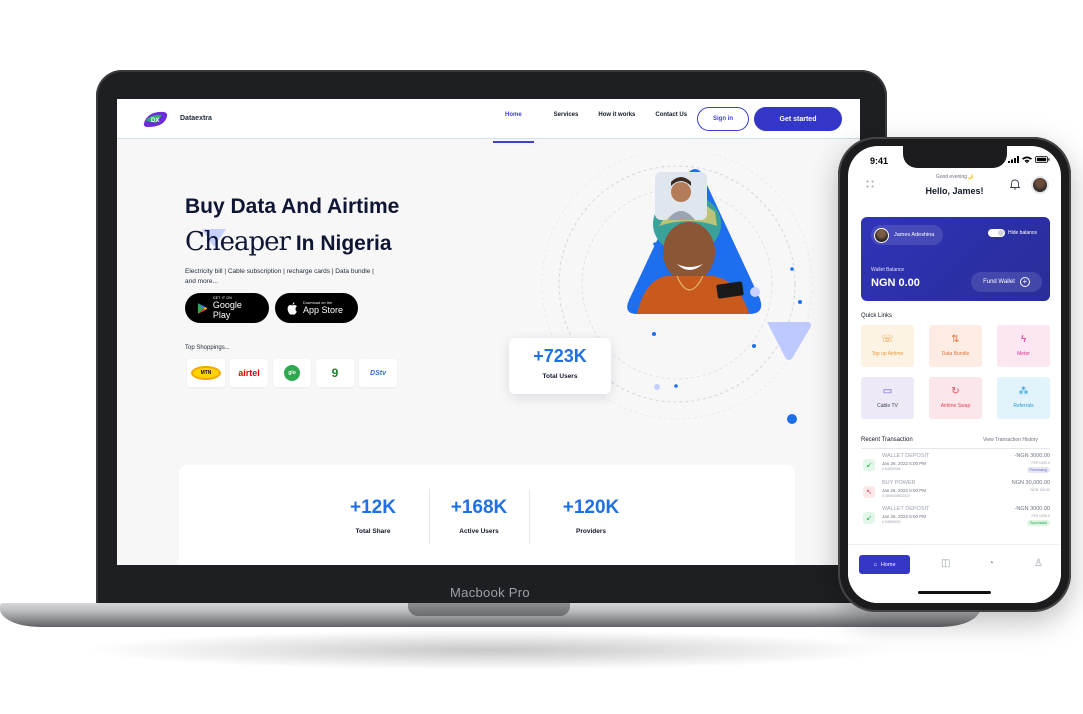 Image resolution: width=1083 pixels, height=714 pixels. I want to click on brand-name: Dataextra, so click(196, 118).